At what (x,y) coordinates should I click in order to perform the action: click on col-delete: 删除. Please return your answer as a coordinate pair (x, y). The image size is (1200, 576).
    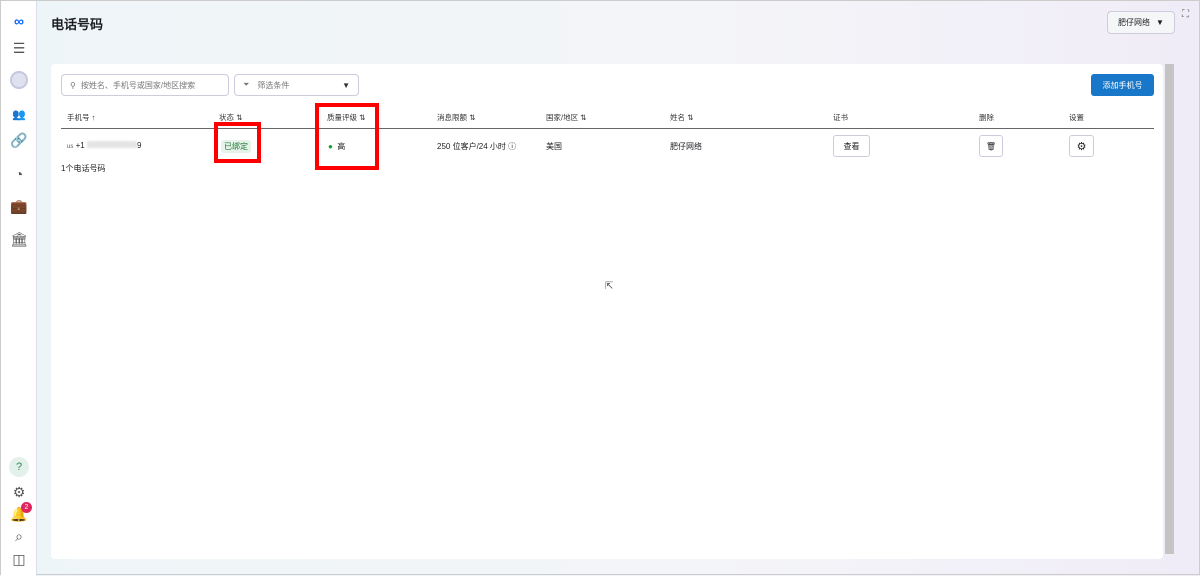
    Looking at the image, I should click on (986, 117).